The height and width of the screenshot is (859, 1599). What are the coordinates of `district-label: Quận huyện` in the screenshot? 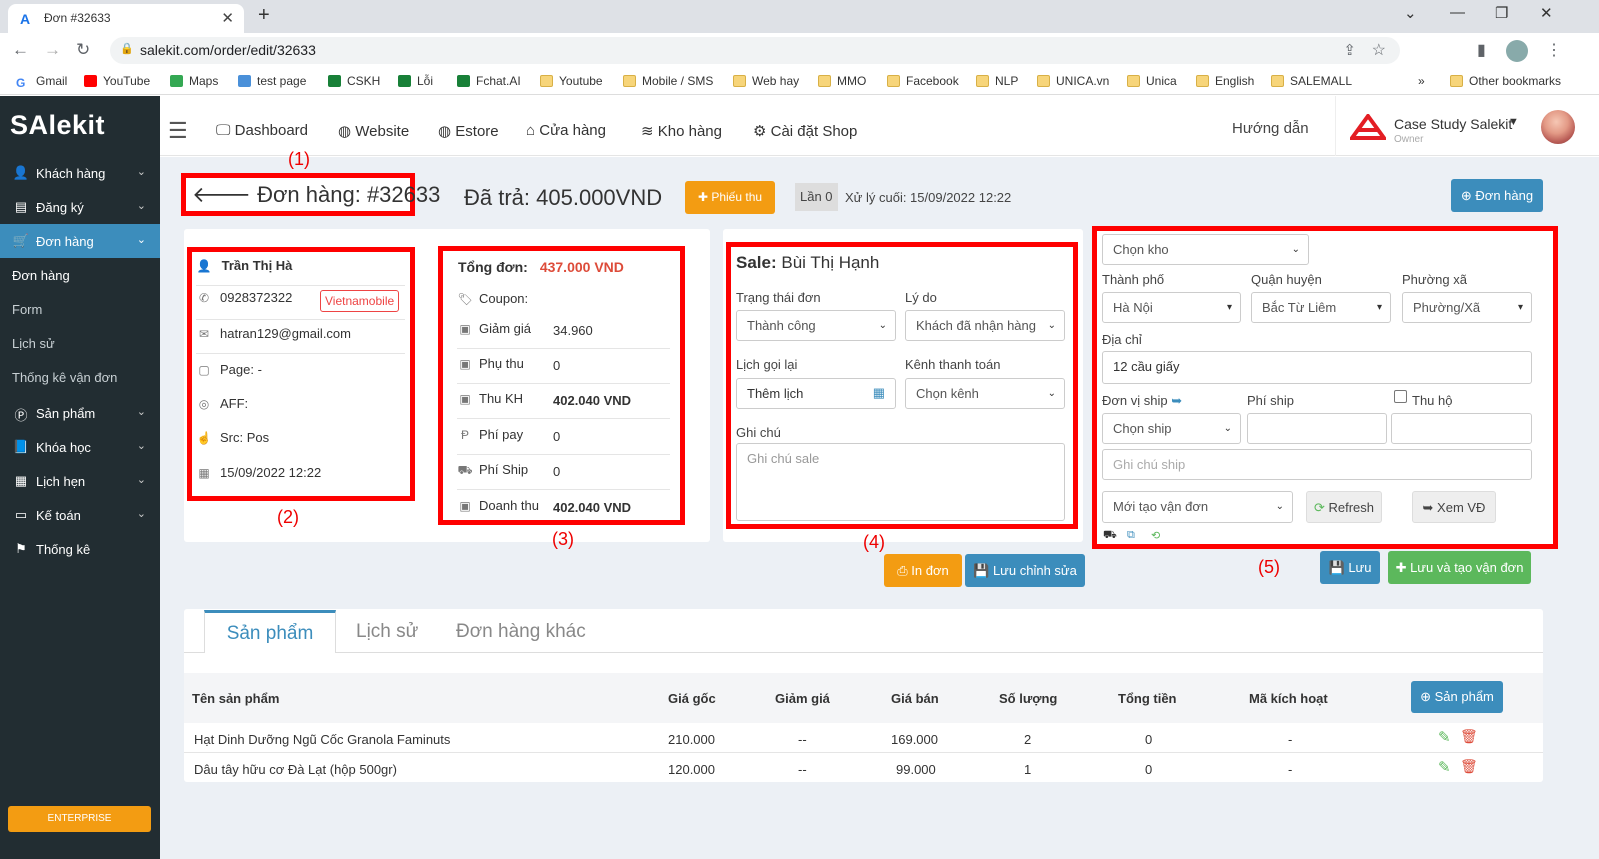 It's located at (1286, 279).